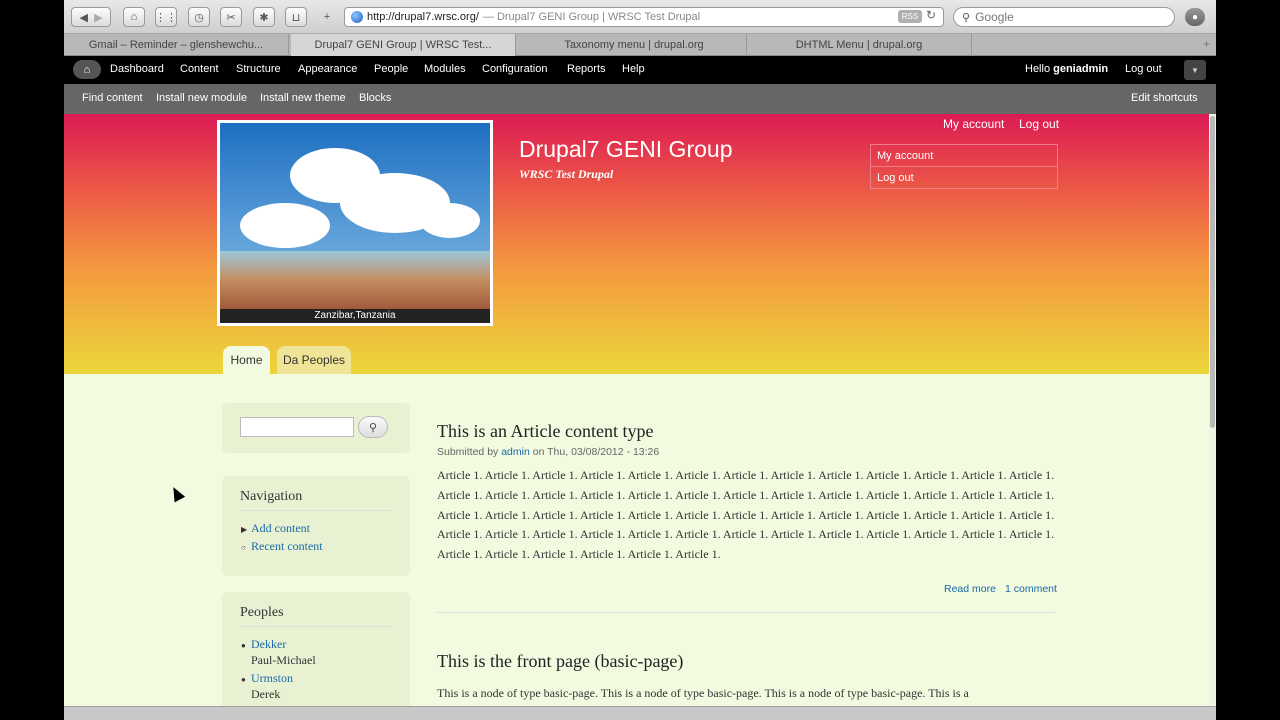 Image resolution: width=1280 pixels, height=720 pixels. Describe the element at coordinates (98, 17) in the screenshot. I see `forward-icon: ▶` at that location.